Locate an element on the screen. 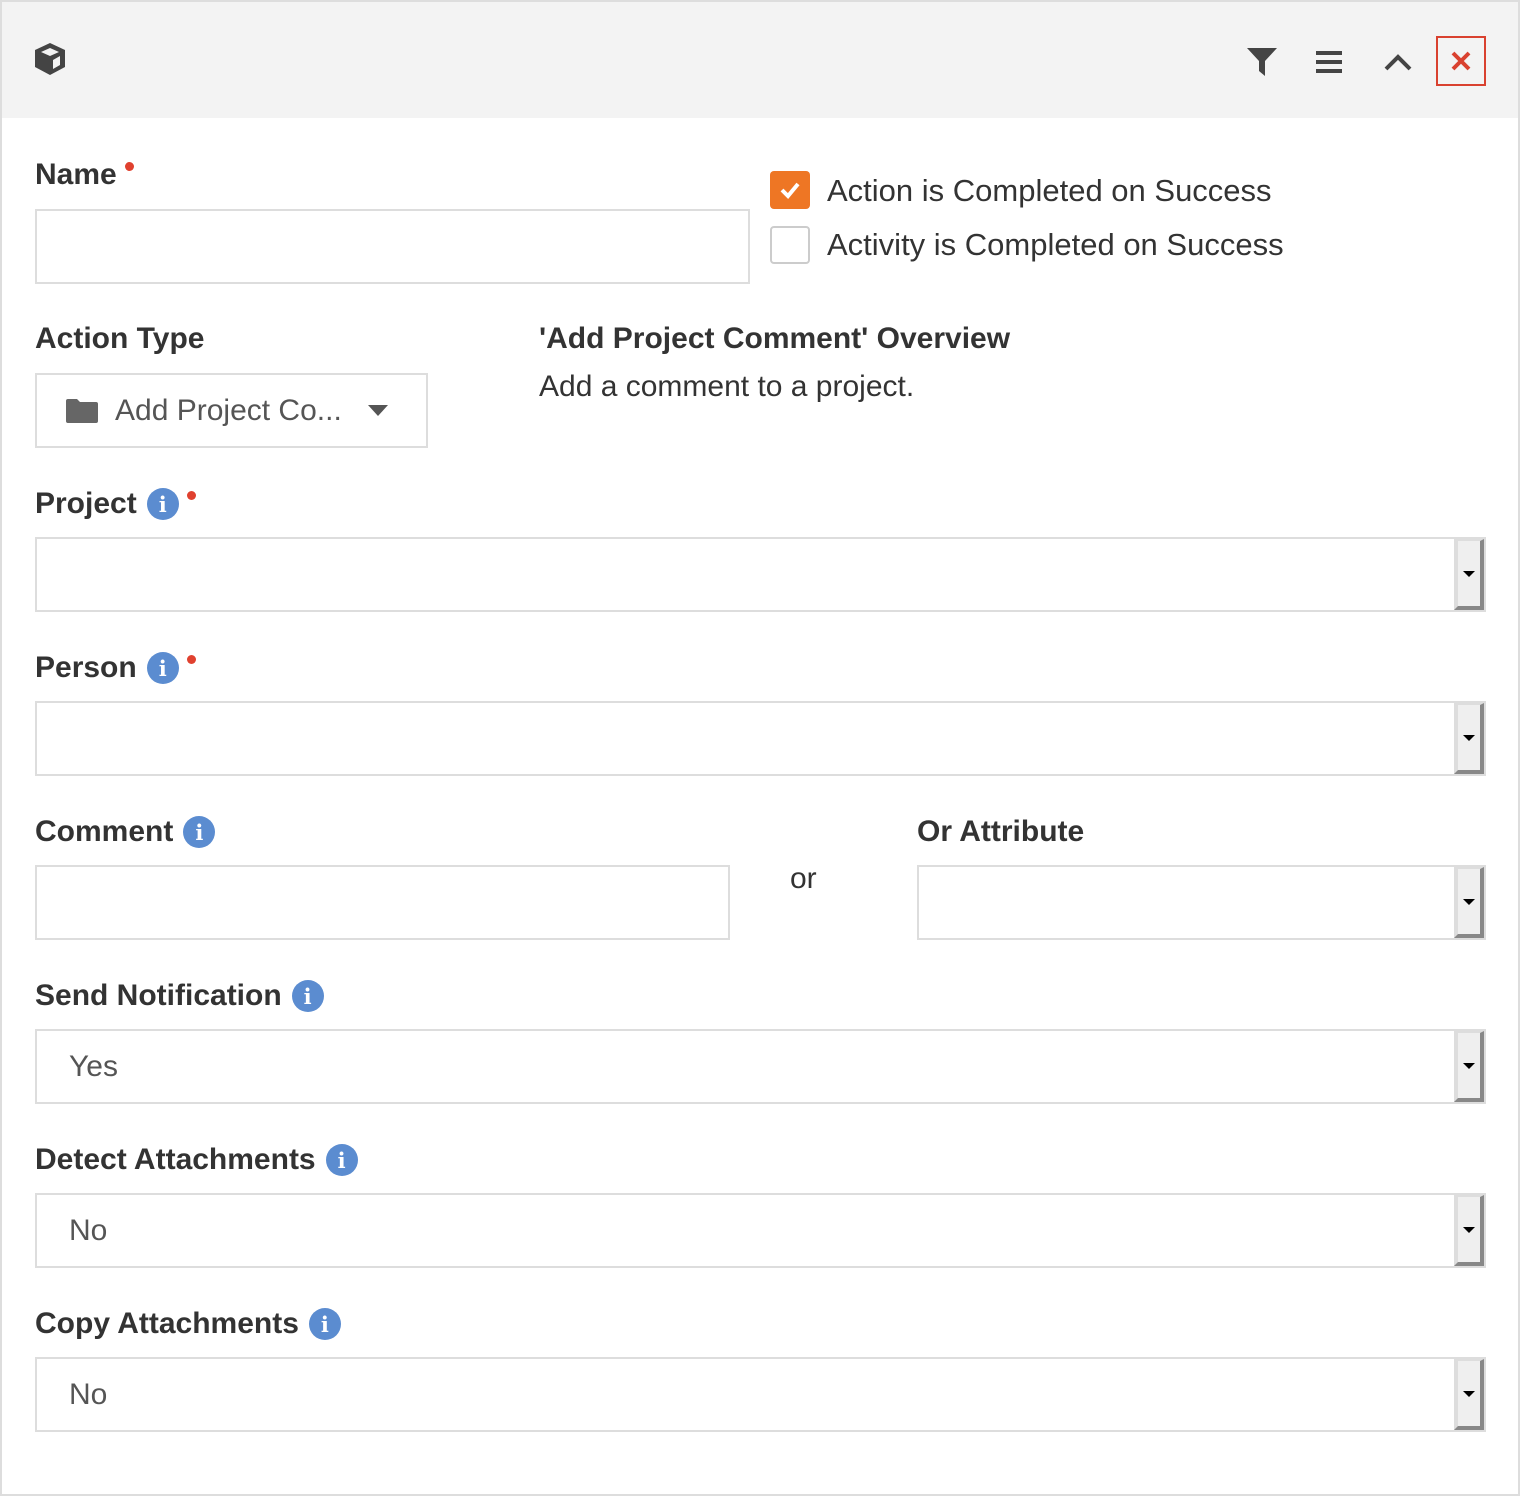 This screenshot has height=1496, width=1520. send-notification-select: Yes is located at coordinates (760, 1066).